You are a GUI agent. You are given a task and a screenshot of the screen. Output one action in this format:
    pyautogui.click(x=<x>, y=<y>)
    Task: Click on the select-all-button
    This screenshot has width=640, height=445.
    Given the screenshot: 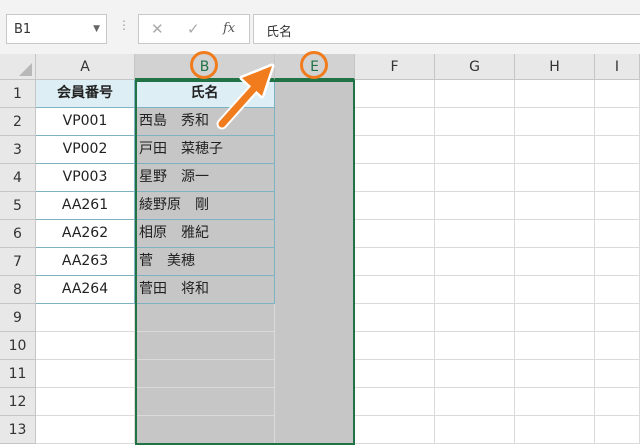 What is the action you would take?
    pyautogui.click(x=18, y=67)
    